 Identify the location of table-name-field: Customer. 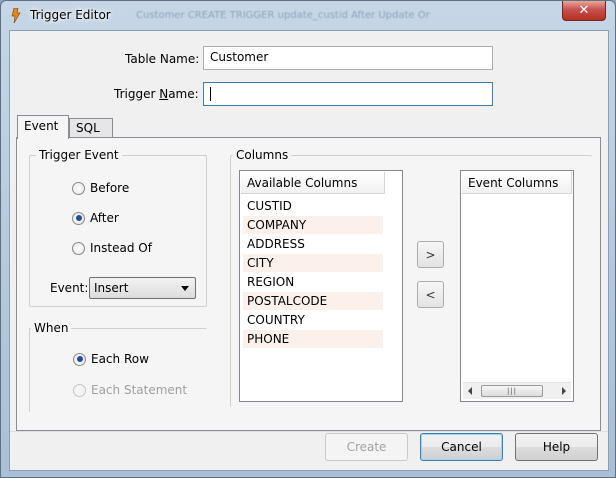
(348, 58).